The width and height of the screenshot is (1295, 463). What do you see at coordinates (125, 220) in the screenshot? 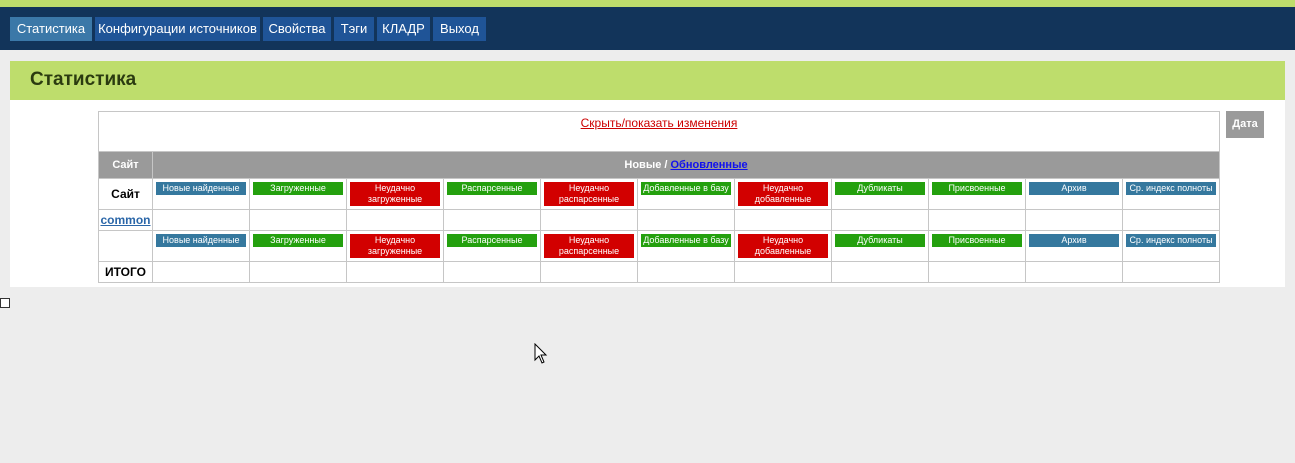
I see `site-link-common: common` at bounding box center [125, 220].